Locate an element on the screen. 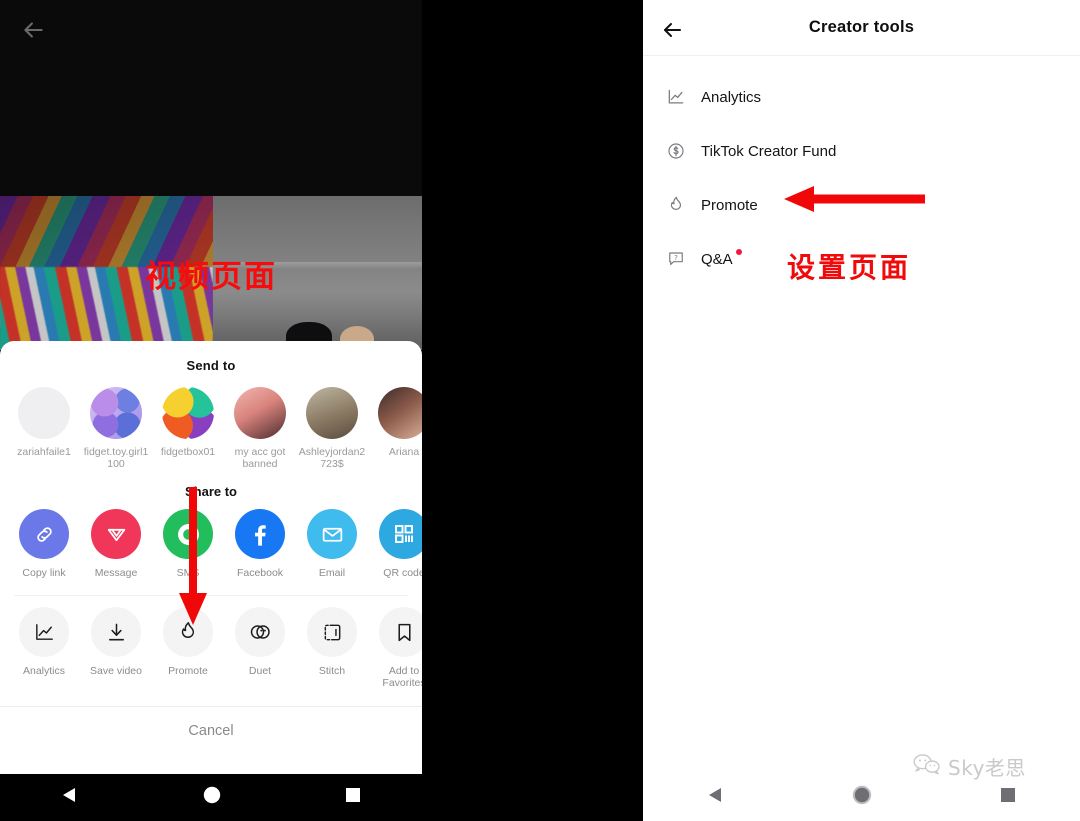 Image resolution: width=1080 pixels, height=821 pixels. action-stitch: Stitch is located at coordinates (332, 648).